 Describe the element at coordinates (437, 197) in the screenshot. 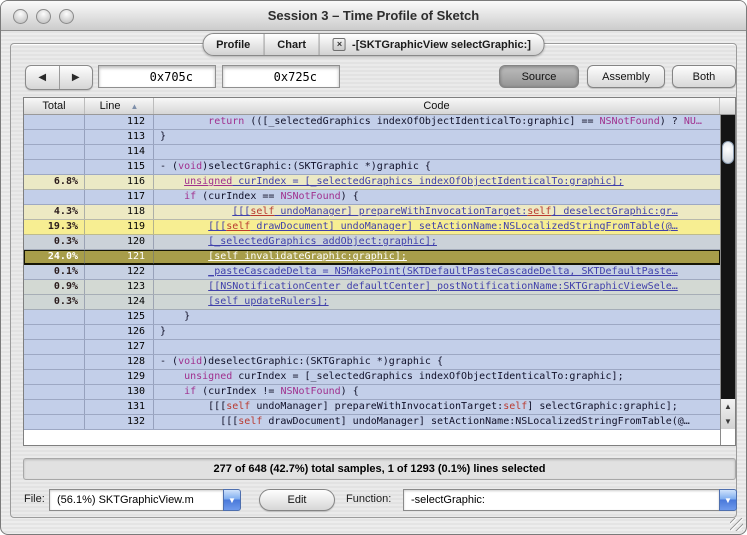

I see `code-cell: if (curIndex == NSNotFound) {` at that location.